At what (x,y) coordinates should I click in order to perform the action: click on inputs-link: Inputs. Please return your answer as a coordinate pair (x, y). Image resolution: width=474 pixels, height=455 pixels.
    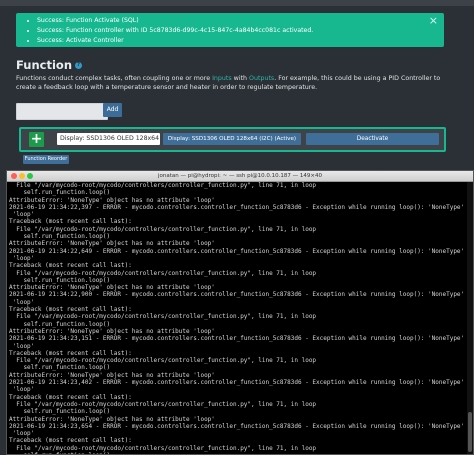
    Looking at the image, I should click on (222, 78).